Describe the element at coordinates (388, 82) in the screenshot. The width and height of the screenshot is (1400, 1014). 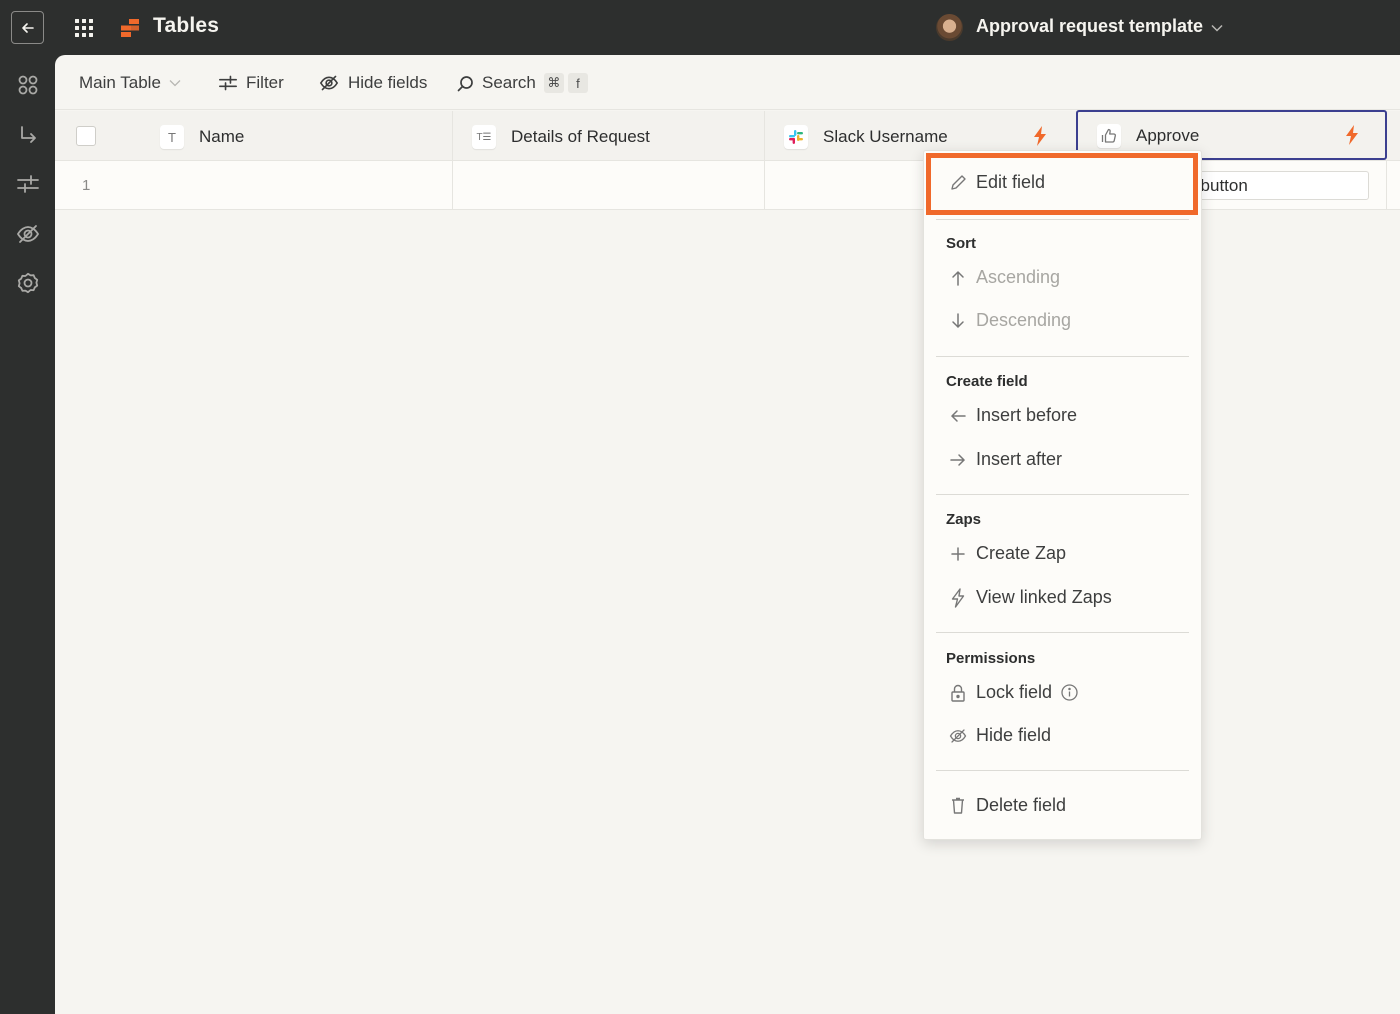
I see `hide-fields-label: Hide fields` at that location.